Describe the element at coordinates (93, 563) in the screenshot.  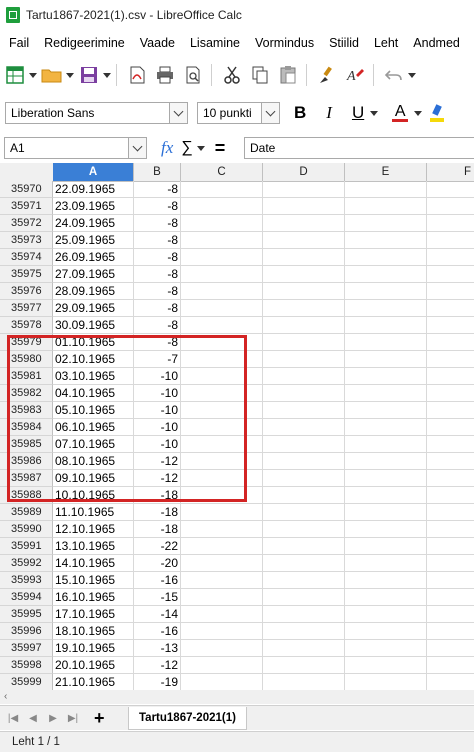
I see `cell-date: 14.10.1965` at that location.